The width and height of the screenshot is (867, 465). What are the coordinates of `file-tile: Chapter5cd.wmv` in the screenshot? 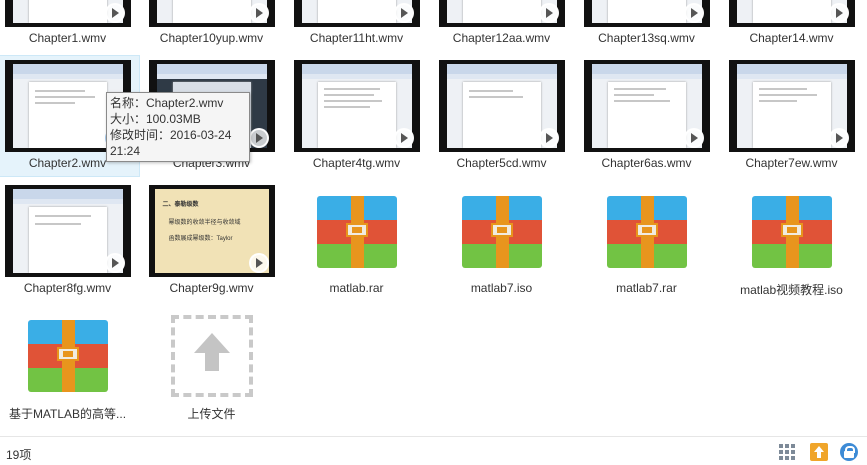 It's located at (501, 116).